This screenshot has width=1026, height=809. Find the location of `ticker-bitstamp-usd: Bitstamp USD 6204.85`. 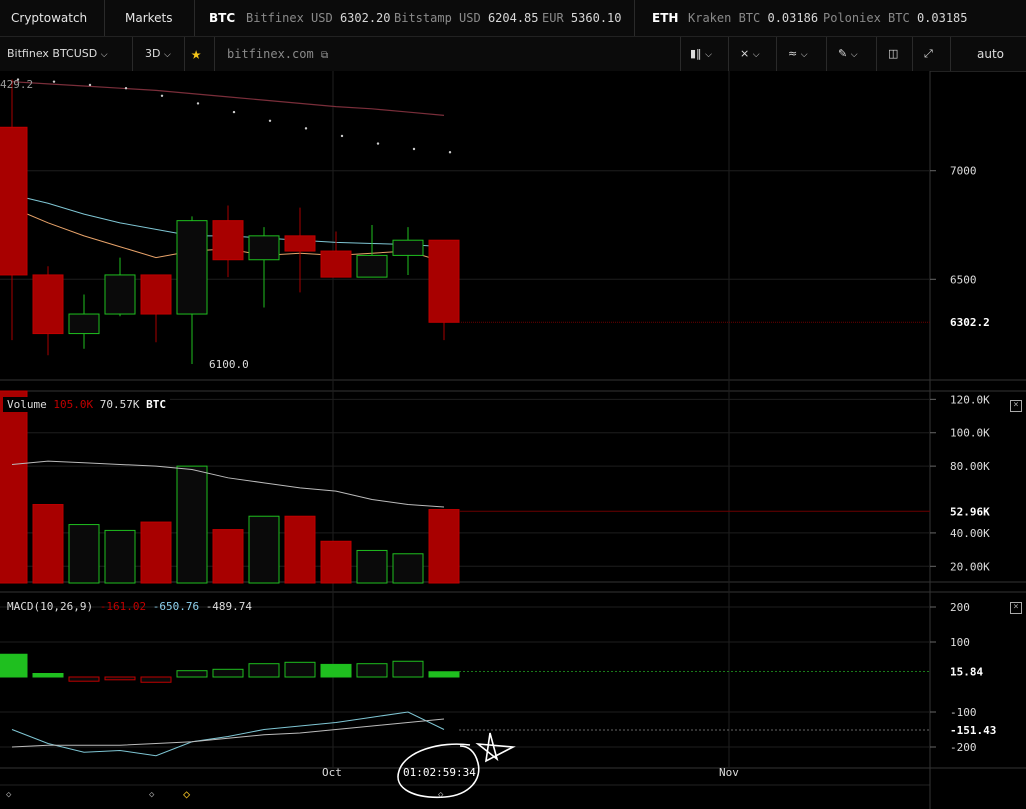

ticker-bitstamp-usd: Bitstamp USD 6204.85 is located at coordinates (466, 18).